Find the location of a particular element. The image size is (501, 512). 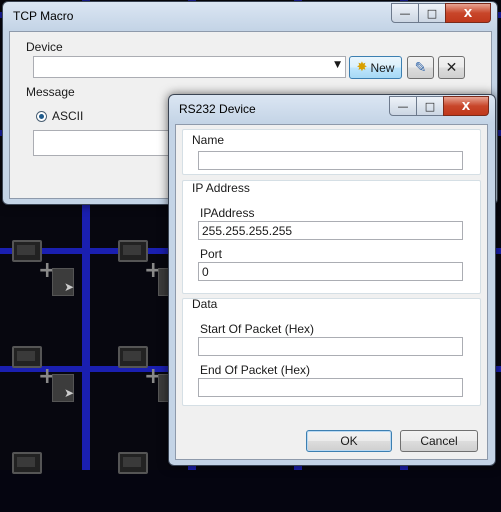

maximize-button: □ is located at coordinates (432, 13).